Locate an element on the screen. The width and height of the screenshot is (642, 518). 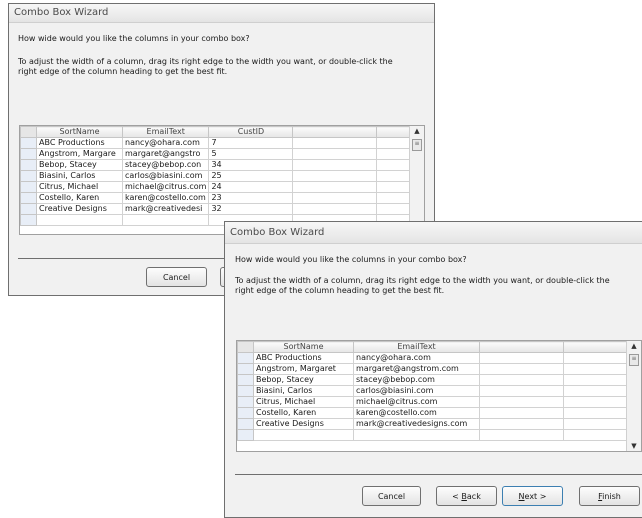
table-row: Bebop, Stacey stacey@bebop.con 34 is located at coordinates (217, 165).